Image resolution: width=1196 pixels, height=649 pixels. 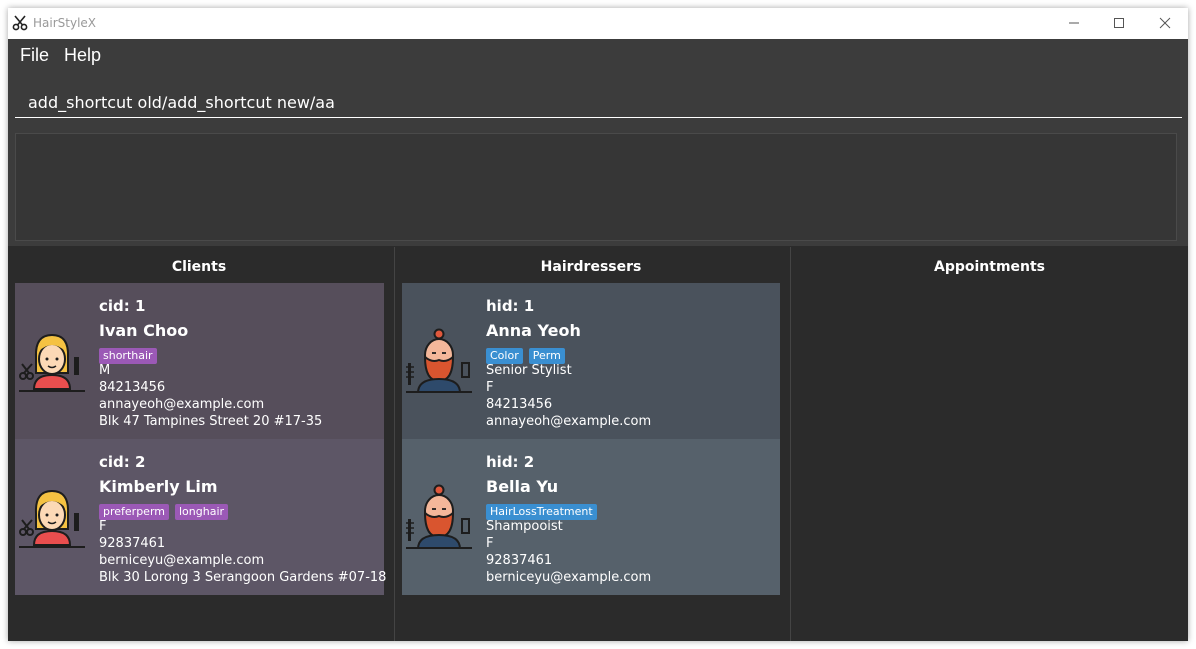 I want to click on client-email: annayeoh@example.com, so click(x=182, y=404).